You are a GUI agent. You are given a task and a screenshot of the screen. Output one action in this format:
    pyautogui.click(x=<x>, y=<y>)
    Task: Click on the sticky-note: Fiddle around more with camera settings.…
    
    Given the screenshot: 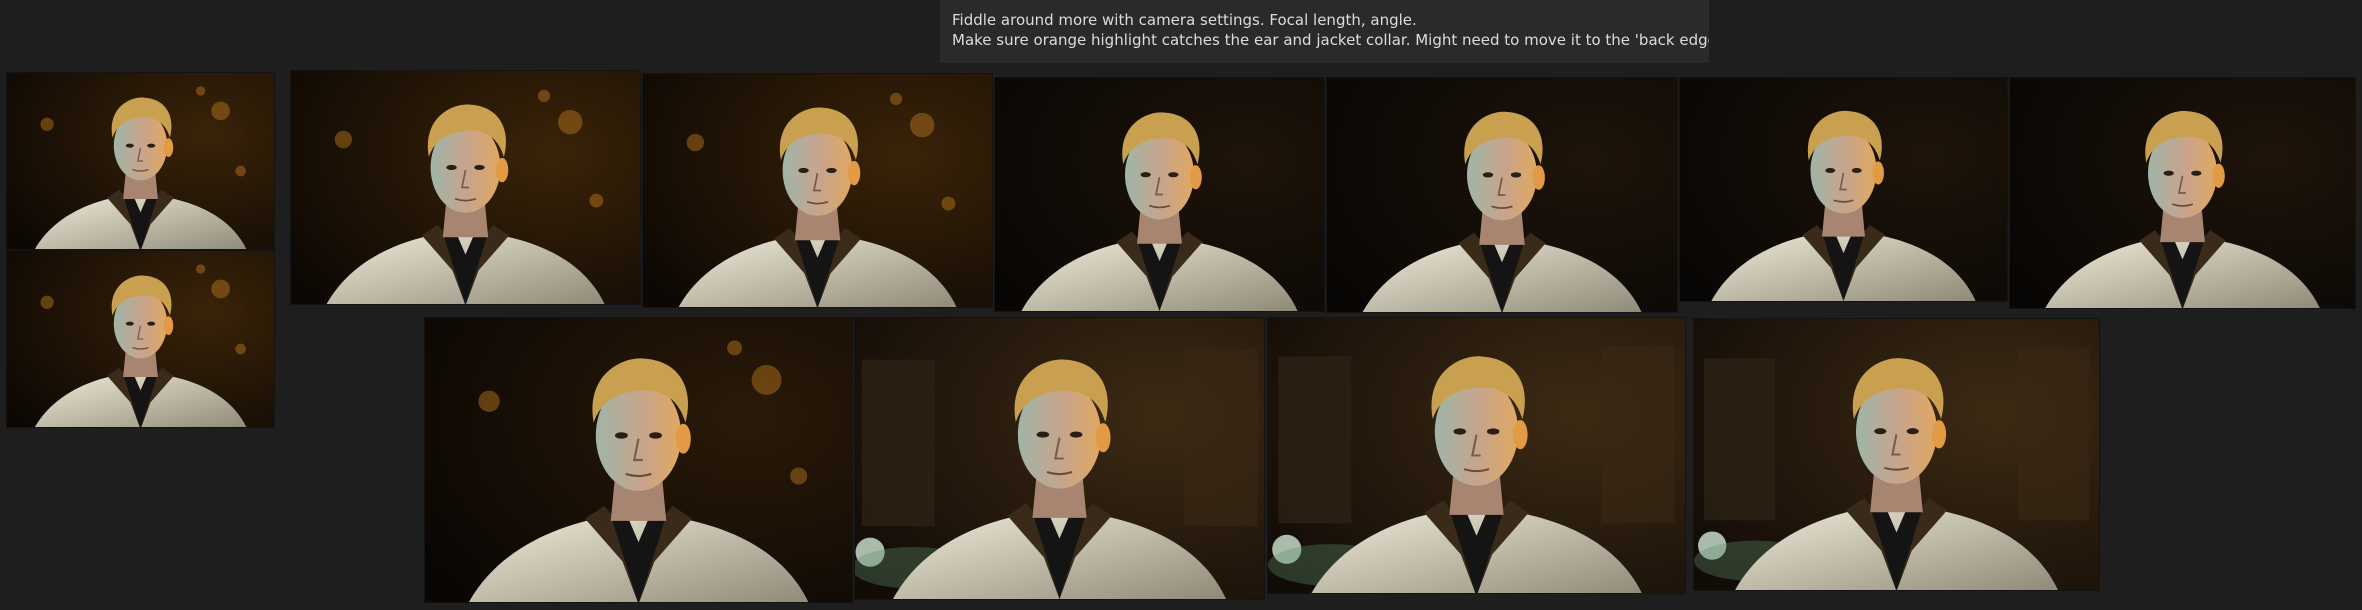 What is the action you would take?
    pyautogui.click(x=1324, y=31)
    